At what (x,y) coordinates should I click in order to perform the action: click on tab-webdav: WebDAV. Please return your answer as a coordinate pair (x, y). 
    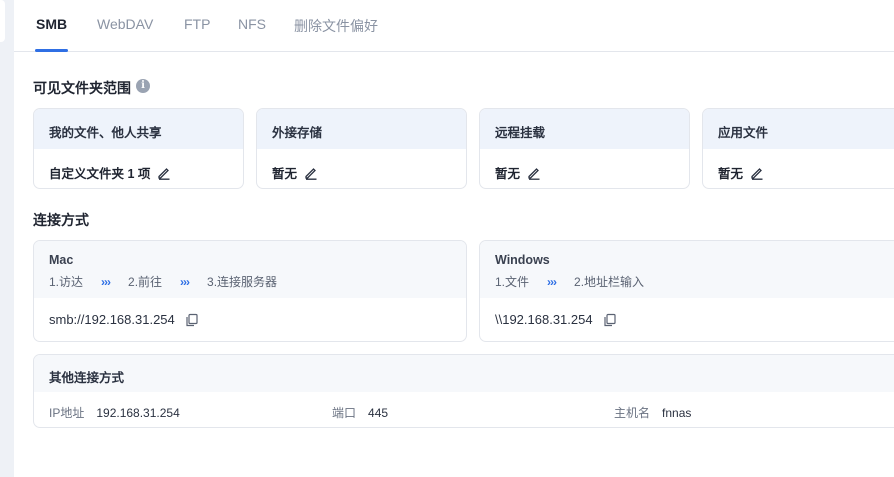
    Looking at the image, I should click on (125, 24).